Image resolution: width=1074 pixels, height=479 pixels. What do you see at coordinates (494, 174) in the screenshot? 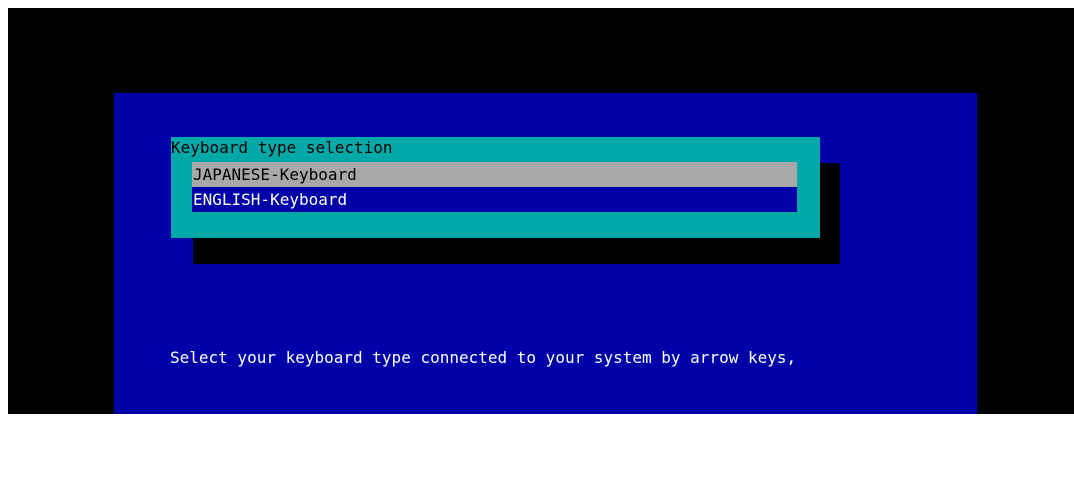
I see `option-japanese-keyboard: JAPANESE-Keyboard` at bounding box center [494, 174].